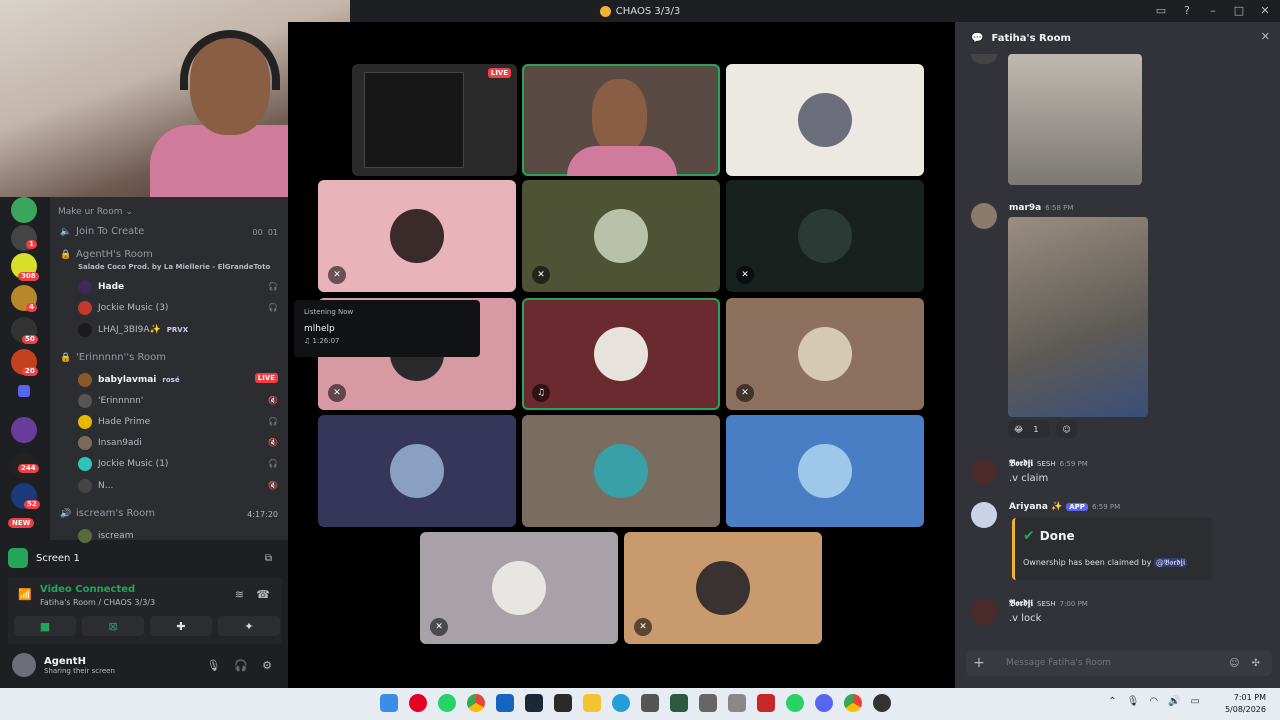 Image resolution: width=1280 pixels, height=720 pixels. I want to click on message-input, so click(1118, 663).